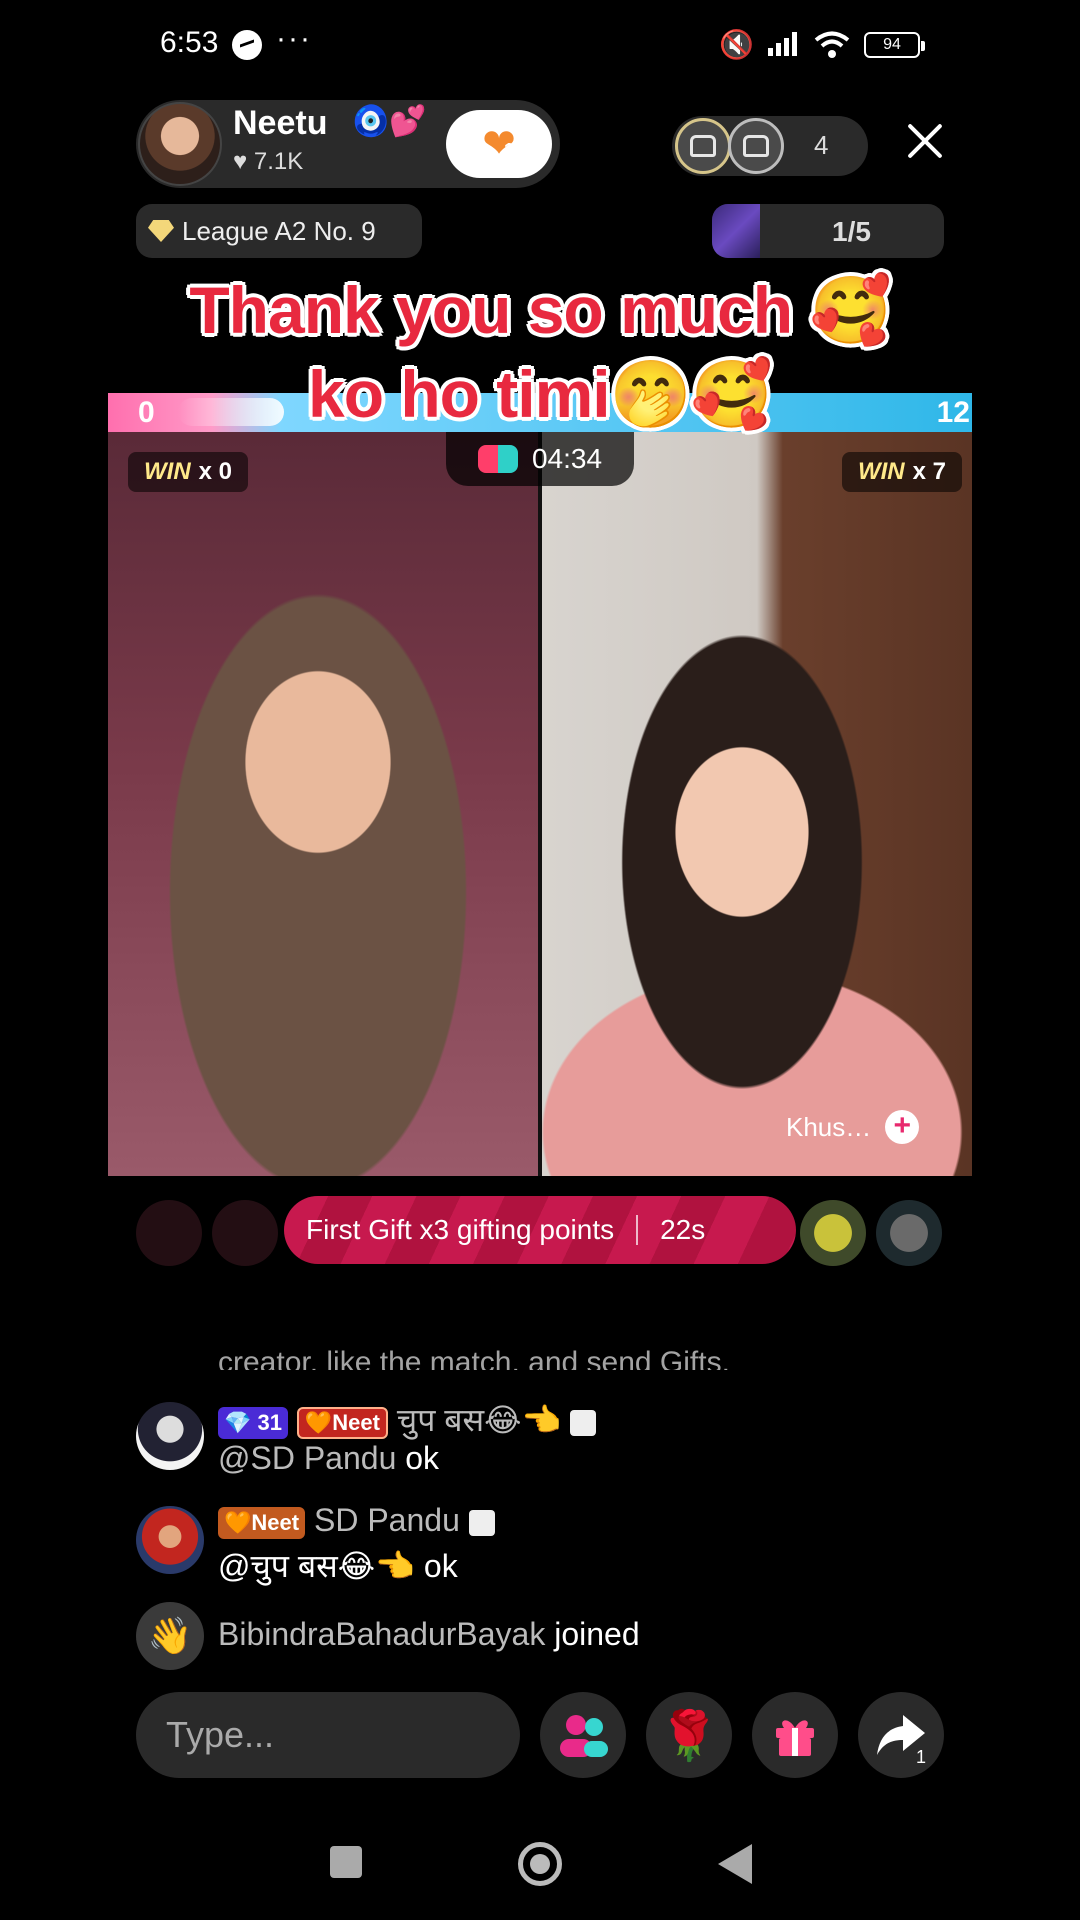 This screenshot has height=1920, width=1080. Describe the element at coordinates (920, 1757) in the screenshot. I see `share-count: 1` at that location.